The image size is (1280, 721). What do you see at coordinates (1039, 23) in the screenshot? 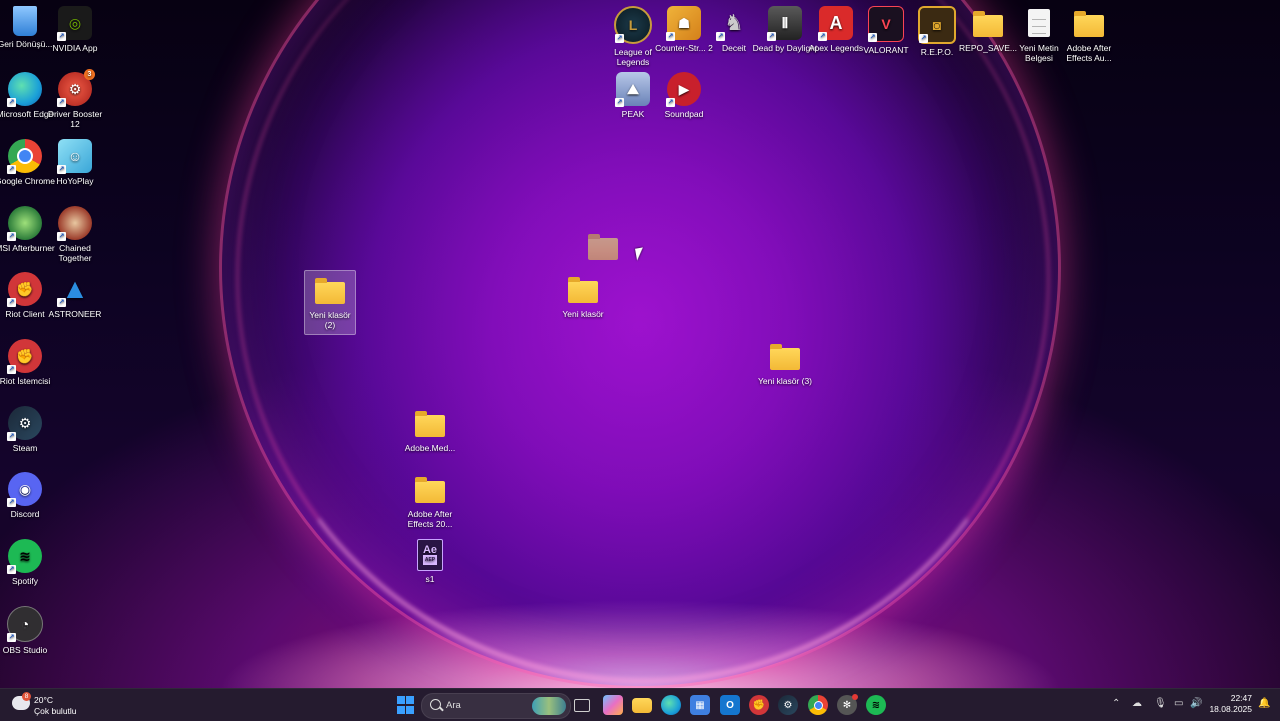
I see `text-document-icon` at bounding box center [1039, 23].